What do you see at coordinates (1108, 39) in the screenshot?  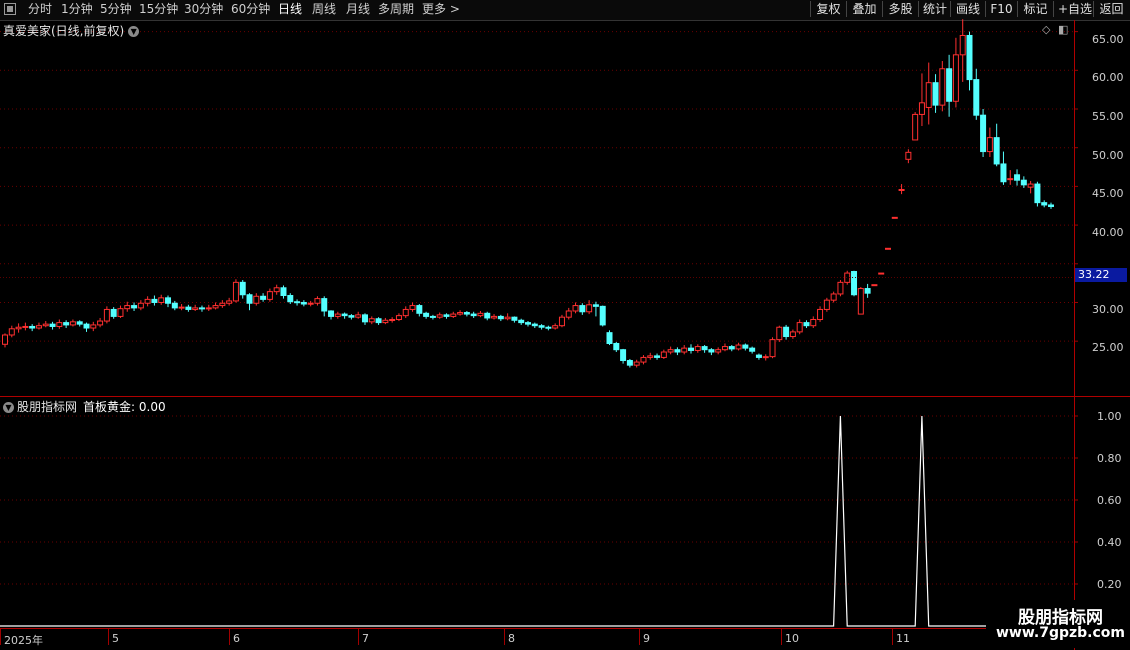 I see `y-tick-label: 65.00` at bounding box center [1108, 39].